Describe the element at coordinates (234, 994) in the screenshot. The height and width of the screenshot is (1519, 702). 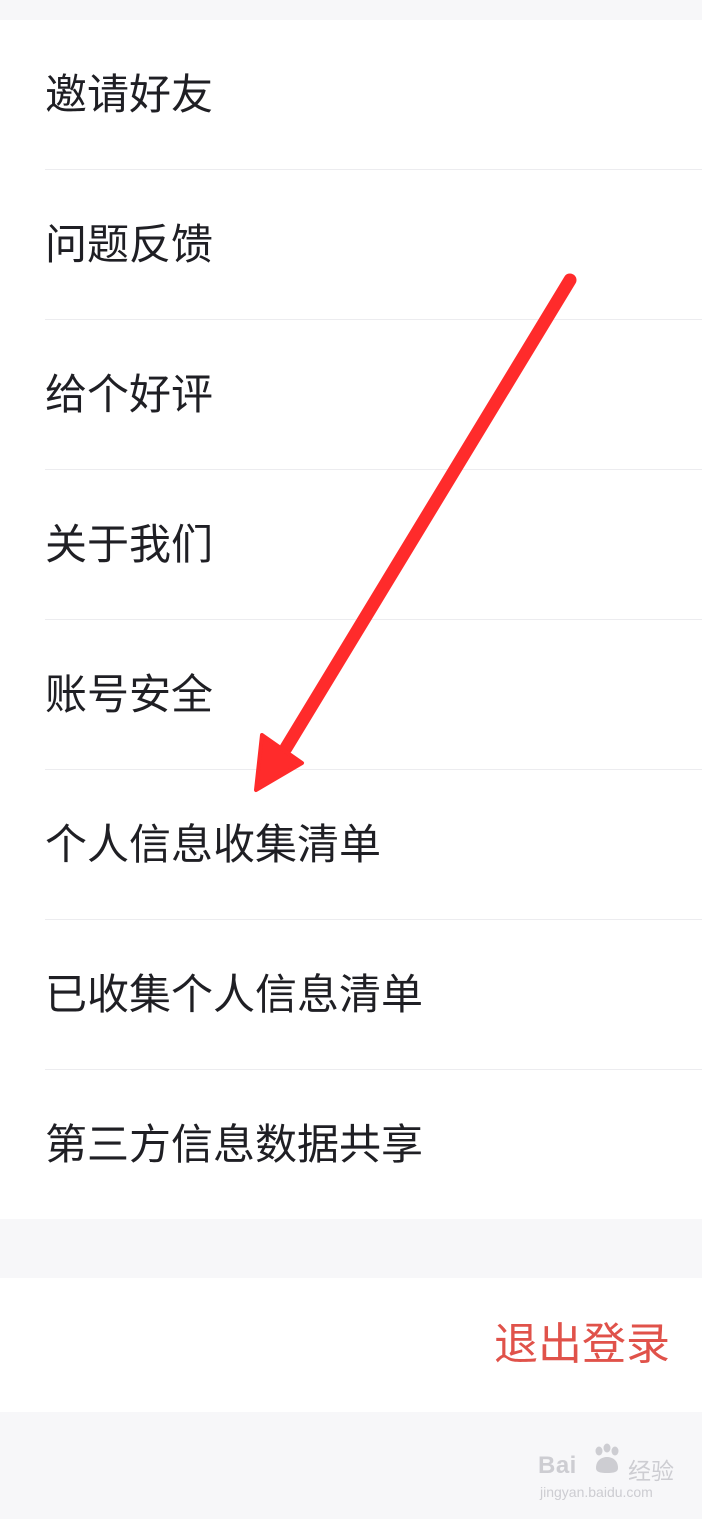
I see `menu-item-label: 已收集个人信息清单` at that location.